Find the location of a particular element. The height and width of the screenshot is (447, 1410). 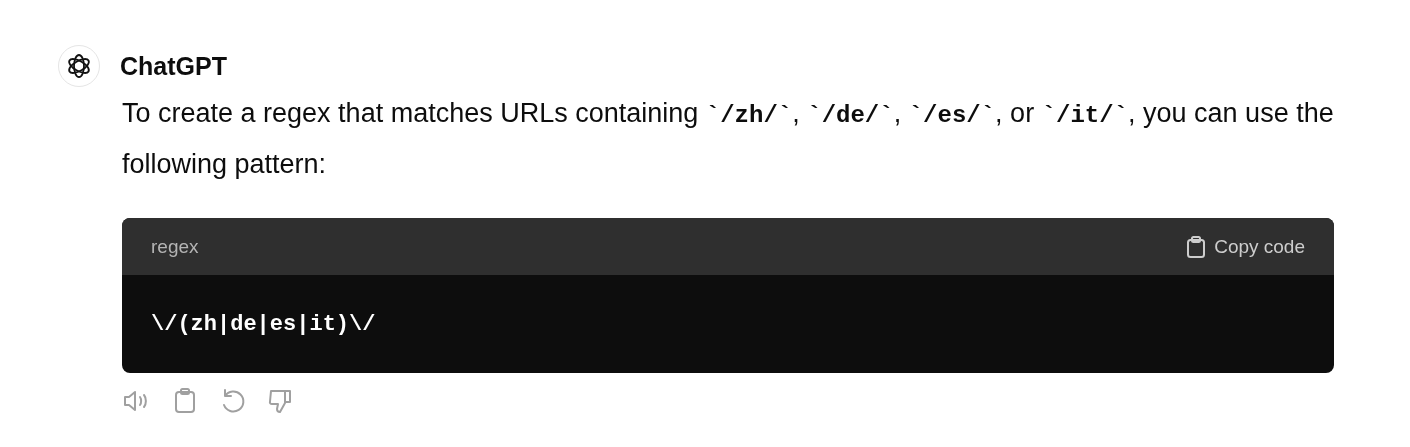

copy-code-button: Copy code is located at coordinates (1245, 246).